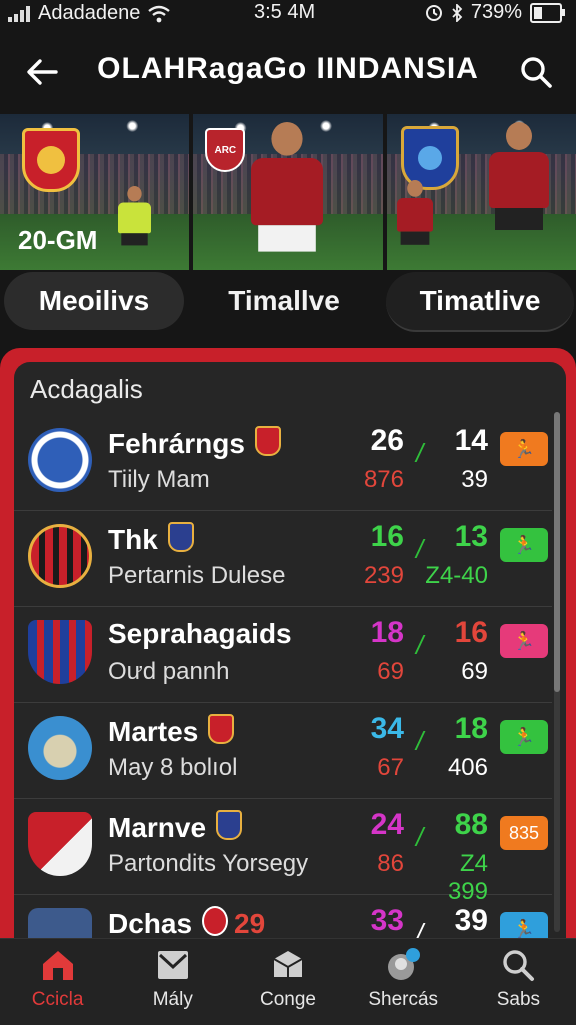  Describe the element at coordinates (390, 671) in the screenshot. I see `home-stat: 69` at that location.